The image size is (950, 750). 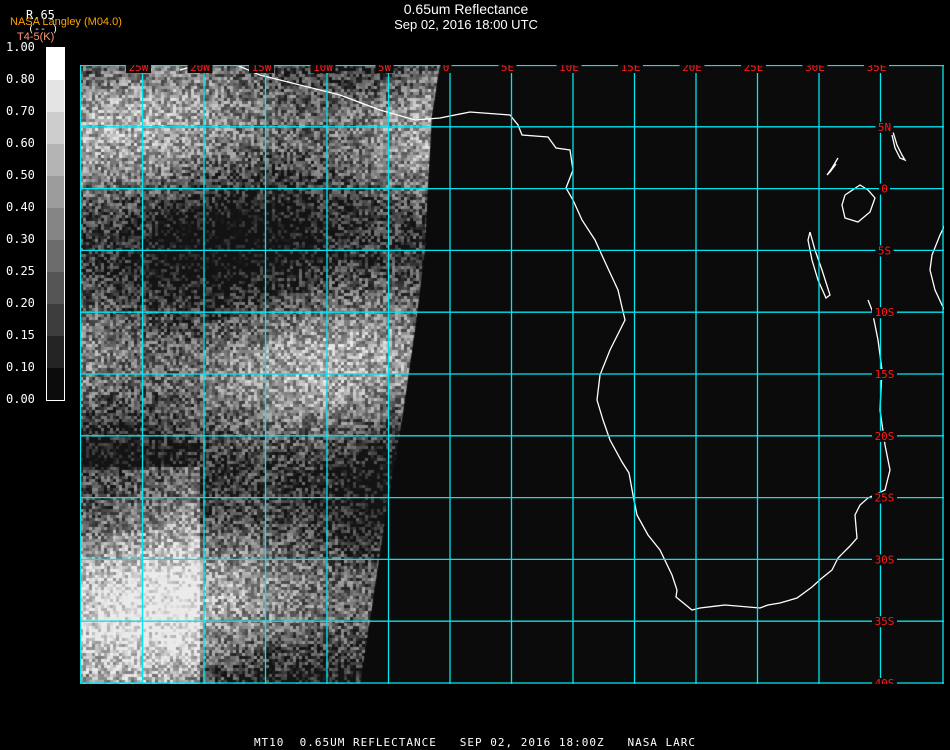 What do you see at coordinates (20, 47) in the screenshot?
I see `colorbar-tick-label: 1.00` at bounding box center [20, 47].